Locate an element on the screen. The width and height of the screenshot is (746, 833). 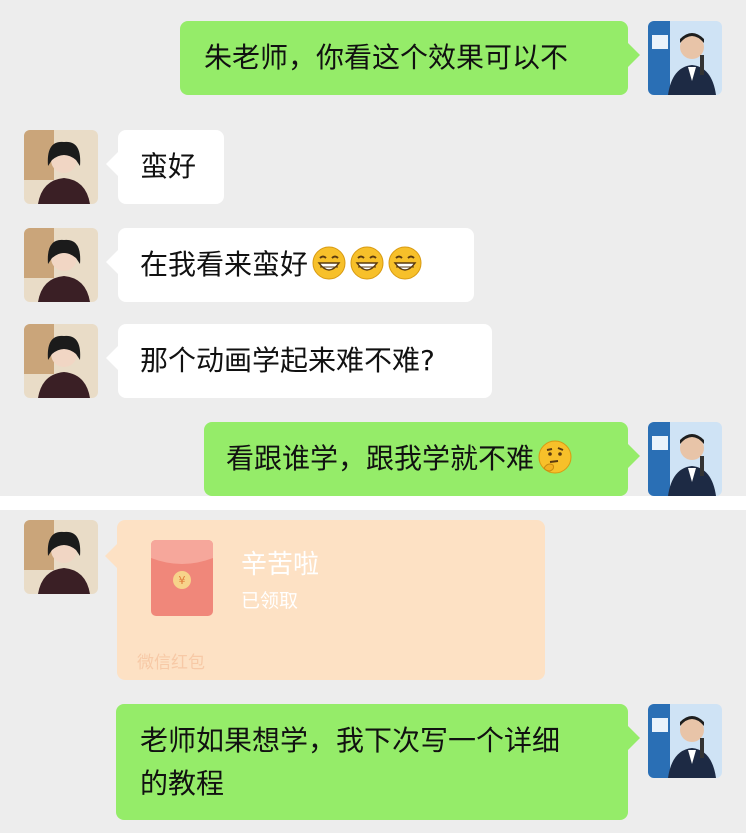
message-bubble-other: 在我看来蛮好 is located at coordinates (290, 265).